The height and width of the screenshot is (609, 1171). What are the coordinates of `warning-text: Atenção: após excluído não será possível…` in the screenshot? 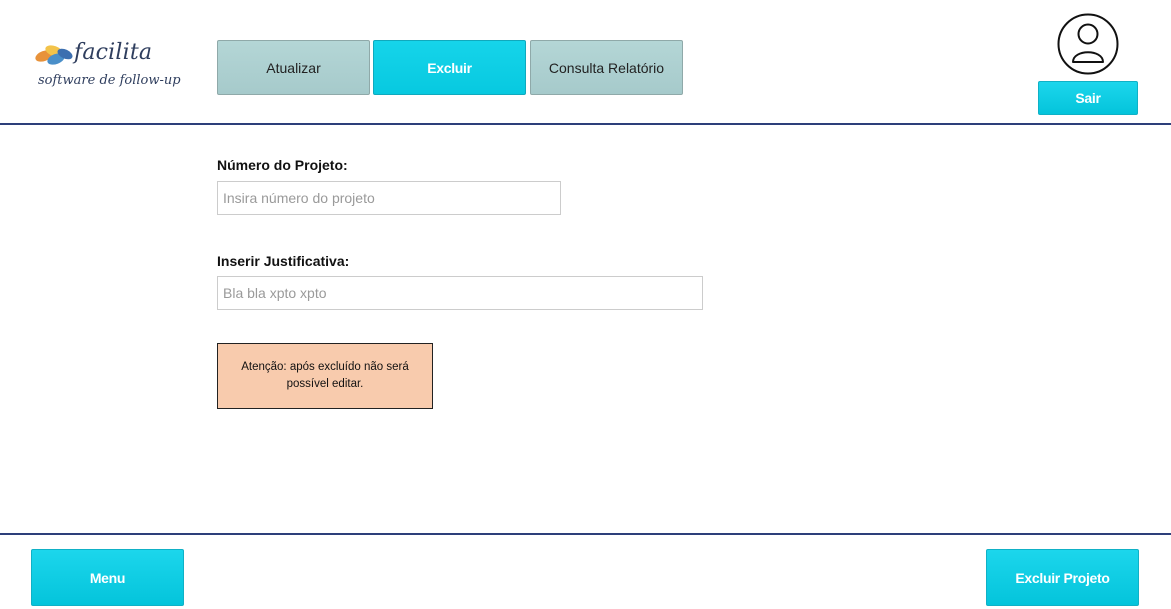 It's located at (325, 375).